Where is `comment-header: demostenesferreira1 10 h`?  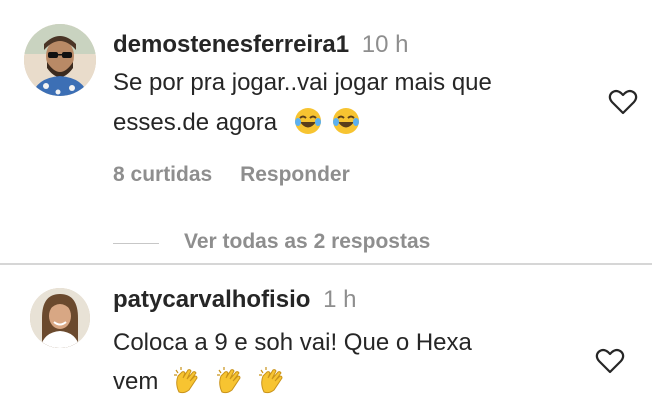
comment-header: demostenesferreira1 10 h is located at coordinates (261, 45).